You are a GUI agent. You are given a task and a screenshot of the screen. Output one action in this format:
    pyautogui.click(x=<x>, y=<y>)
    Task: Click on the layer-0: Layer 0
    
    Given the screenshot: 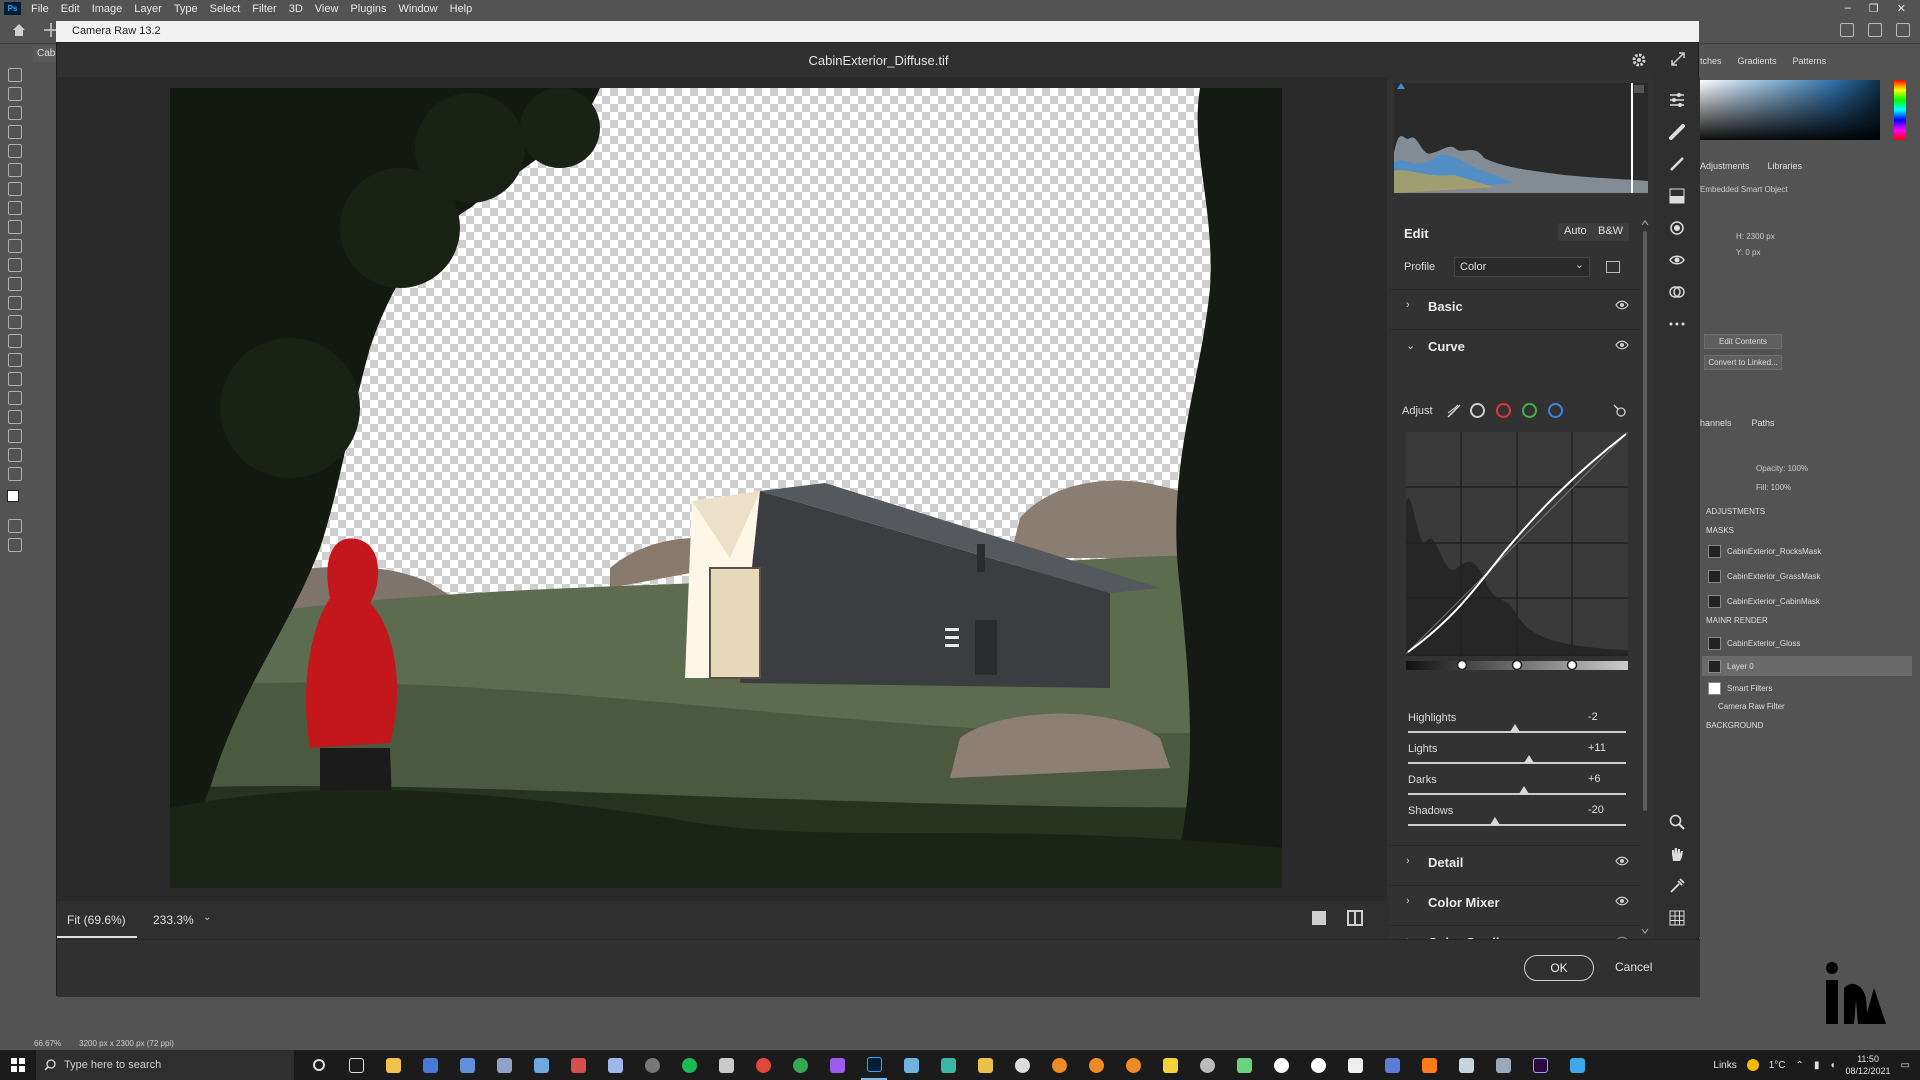 What is the action you would take?
    pyautogui.click(x=1807, y=666)
    